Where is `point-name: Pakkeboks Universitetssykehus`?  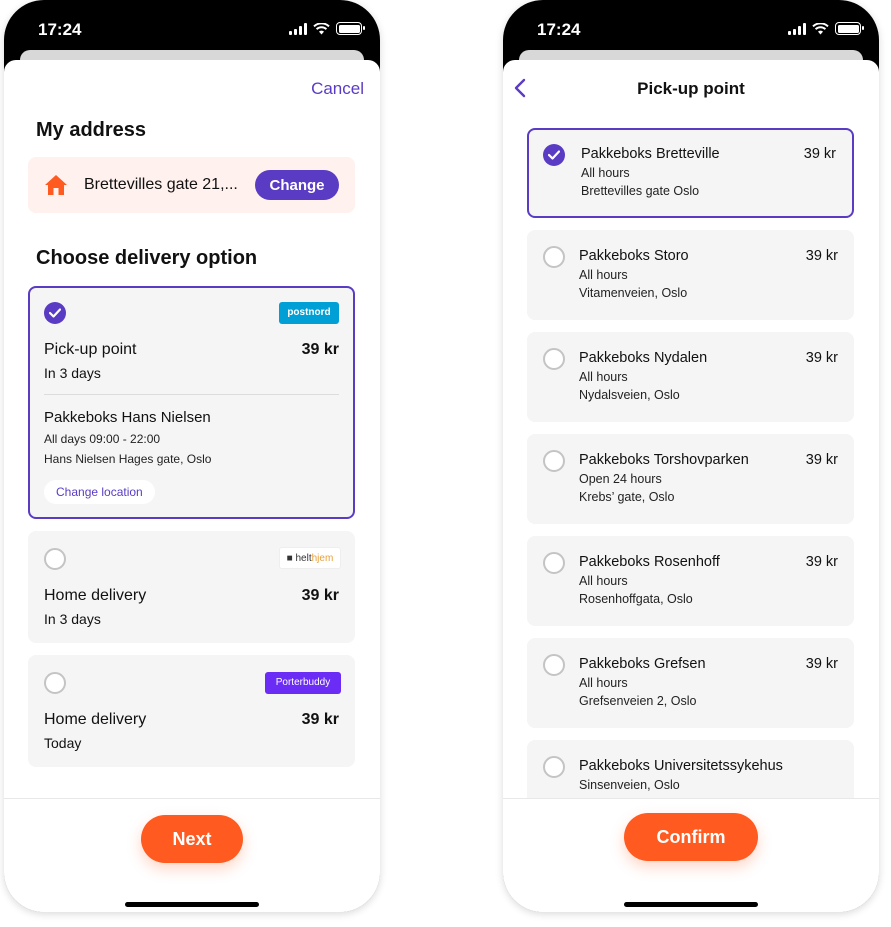
point-name: Pakkeboks Universitetssykehus is located at coordinates (681, 766).